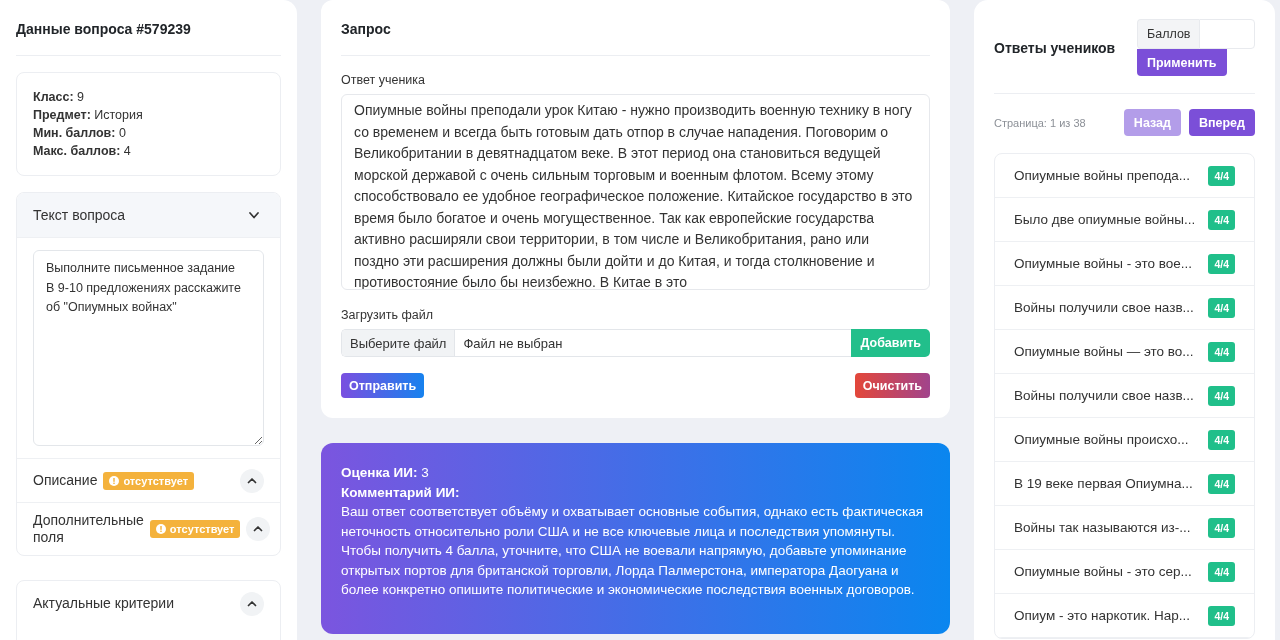 This screenshot has height=640, width=1280. I want to click on answer-list-item: В 19 веке первая Опиумна... 4/4, so click(1124, 484).